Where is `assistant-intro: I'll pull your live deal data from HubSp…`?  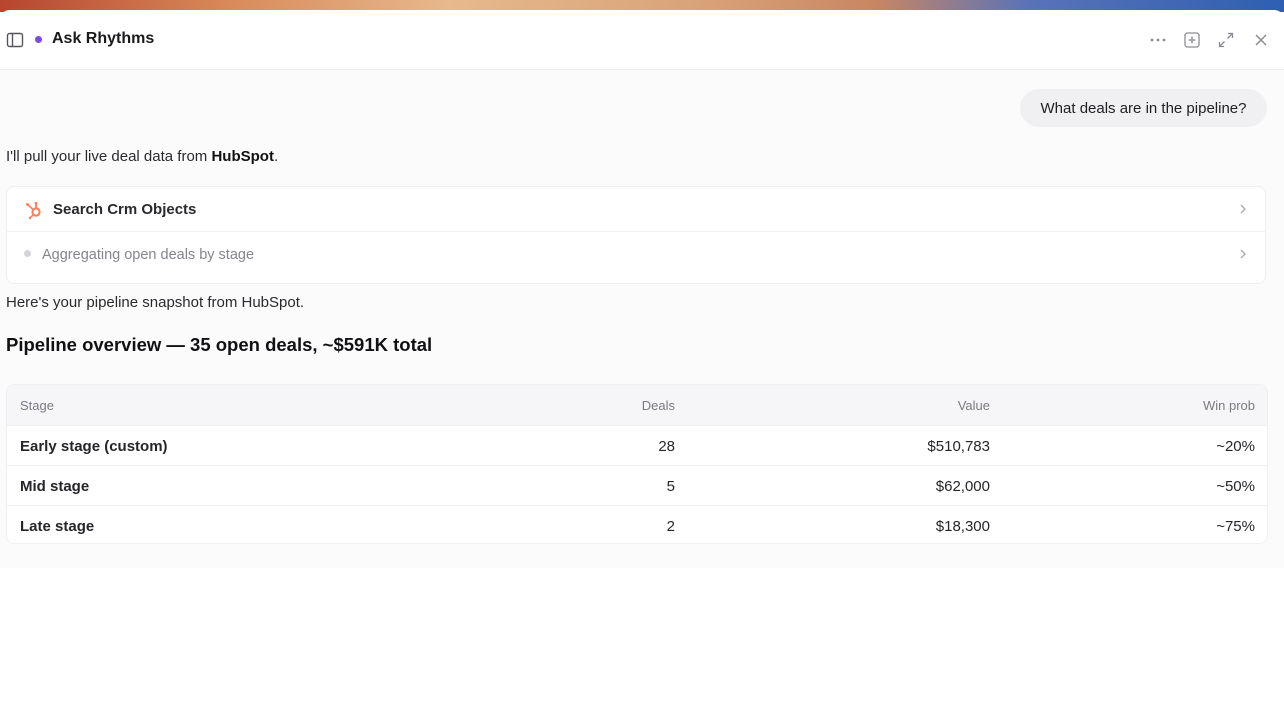
assistant-intro: I'll pull your live deal data from HubSp… is located at coordinates (142, 156).